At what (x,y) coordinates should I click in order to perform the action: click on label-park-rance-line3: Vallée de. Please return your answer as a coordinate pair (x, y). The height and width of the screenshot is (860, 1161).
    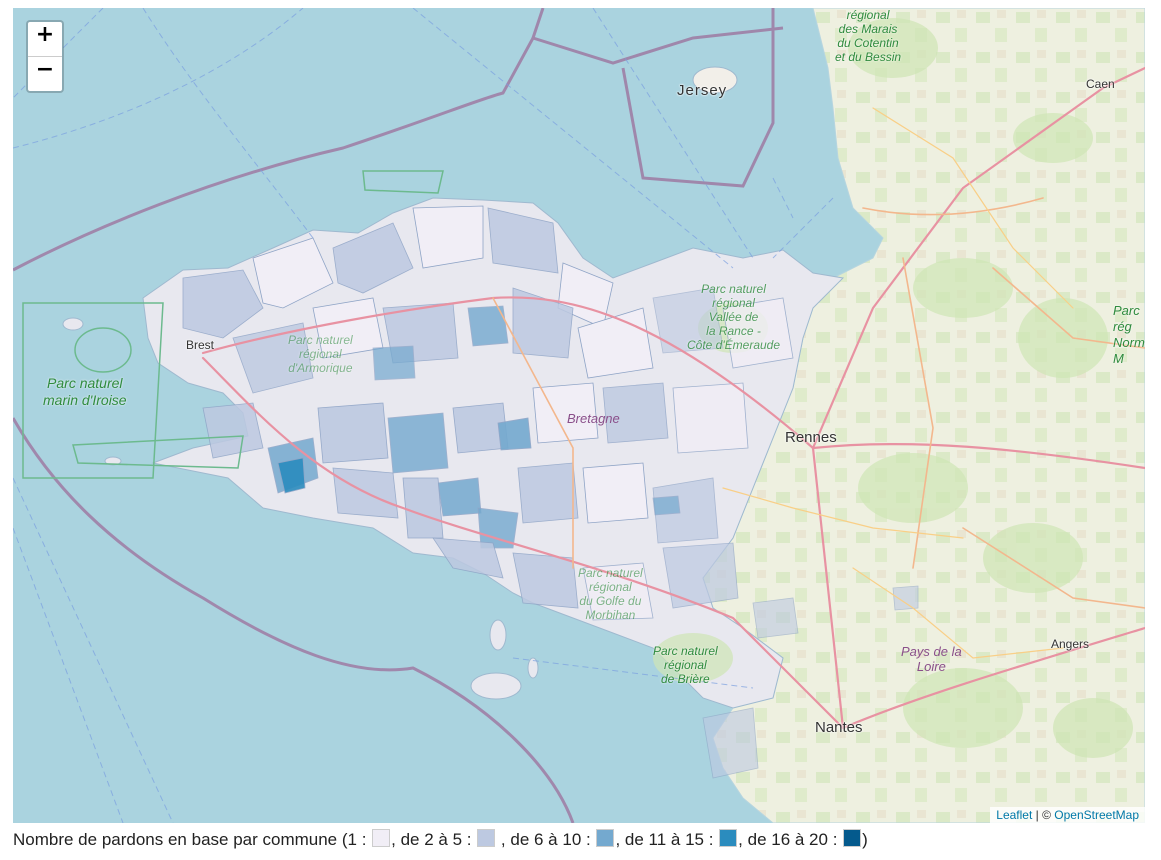
    Looking at the image, I should click on (733, 317).